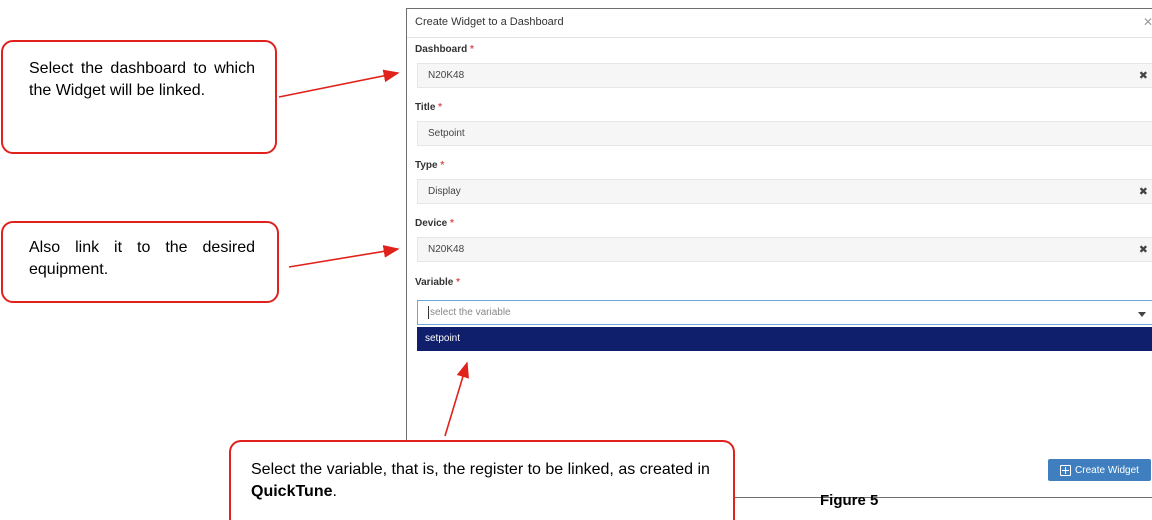 This screenshot has width=1152, height=520. I want to click on figure-caption: Figure 5, so click(849, 500).